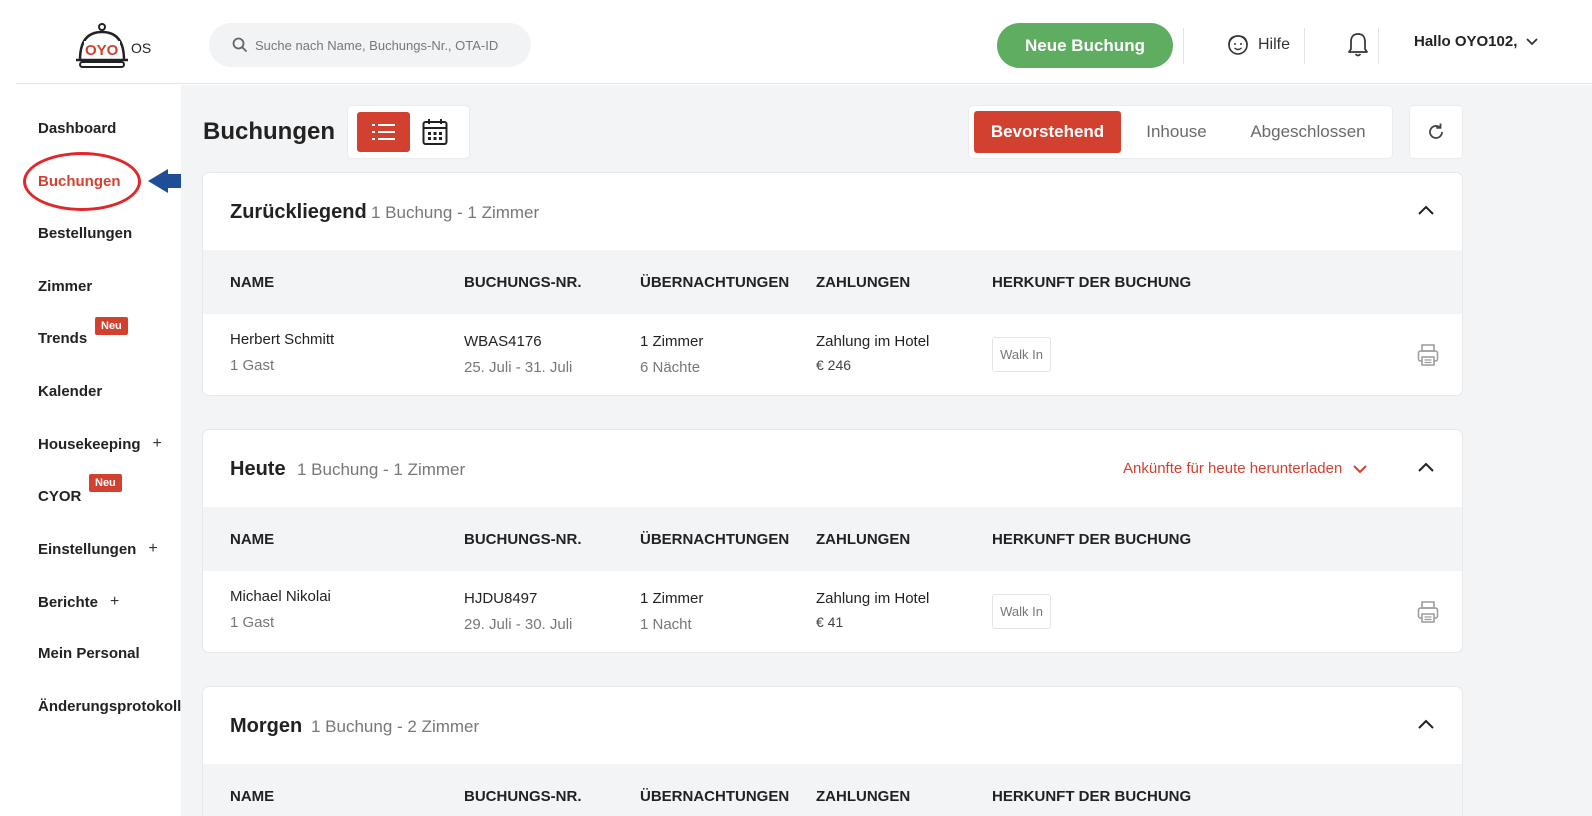 This screenshot has width=1592, height=816. I want to click on guest-count: 1 Gast, so click(252, 622).